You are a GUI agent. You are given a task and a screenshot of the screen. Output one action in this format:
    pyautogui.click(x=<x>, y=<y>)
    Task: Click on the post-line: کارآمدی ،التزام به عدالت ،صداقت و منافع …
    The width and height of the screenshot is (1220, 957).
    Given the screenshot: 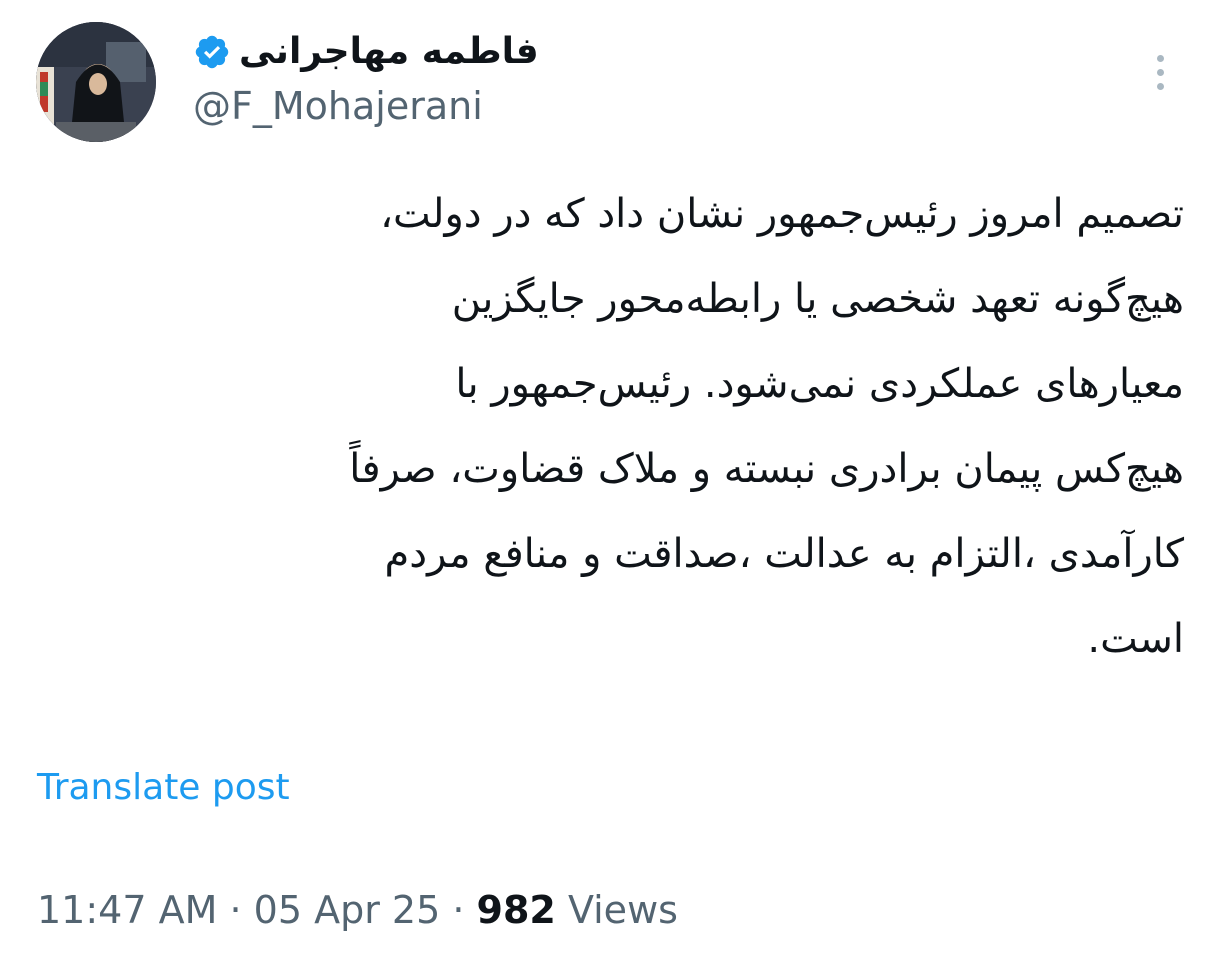 What is the action you would take?
    pyautogui.click(x=784, y=554)
    